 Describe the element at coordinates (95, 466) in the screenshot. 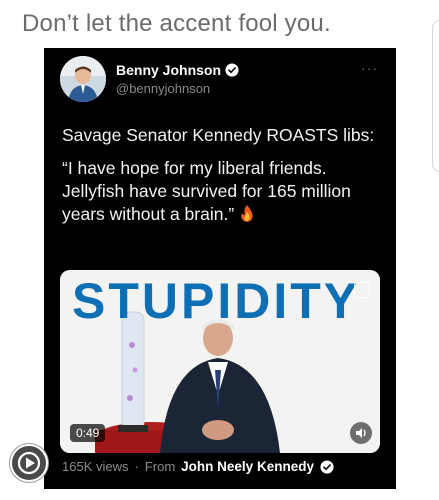

I see `view-count: 165K views` at that location.